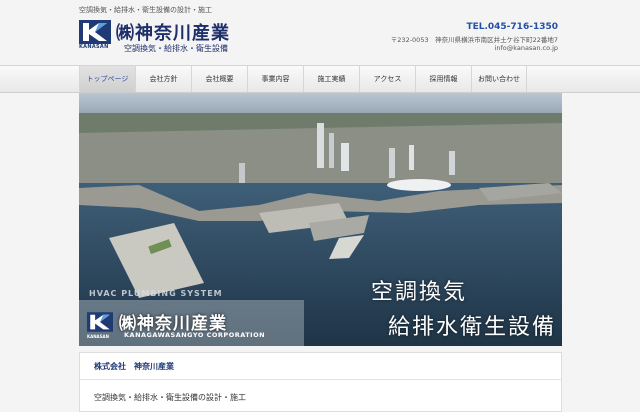 The image size is (640, 412). What do you see at coordinates (176, 48) in the screenshot?
I see `company-description: 空調換気・給排水・衛生設備` at bounding box center [176, 48].